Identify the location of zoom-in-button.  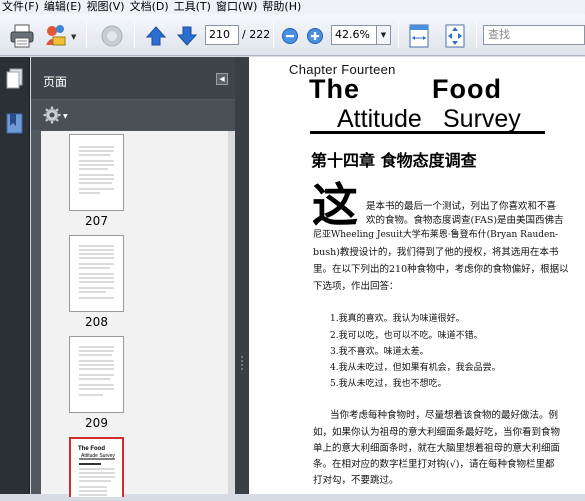
(315, 38).